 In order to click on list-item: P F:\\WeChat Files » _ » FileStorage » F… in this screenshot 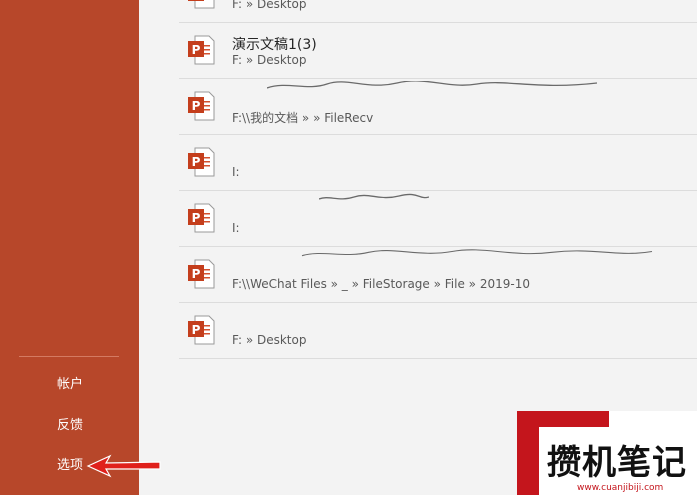, I will do `click(438, 275)`.